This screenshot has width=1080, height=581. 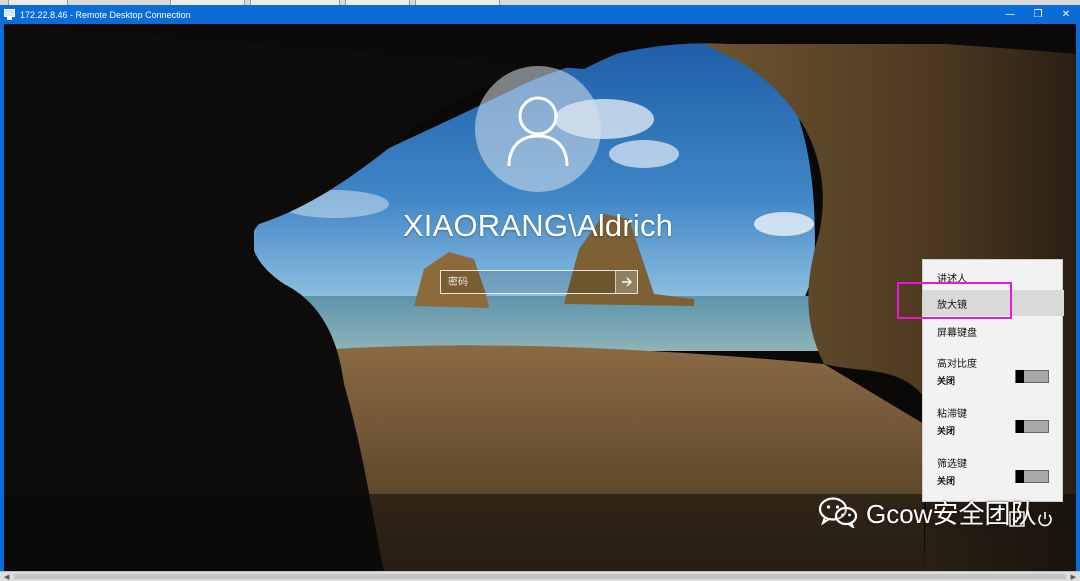 I want to click on scroll-left-icon: ◀, so click(x=6, y=577).